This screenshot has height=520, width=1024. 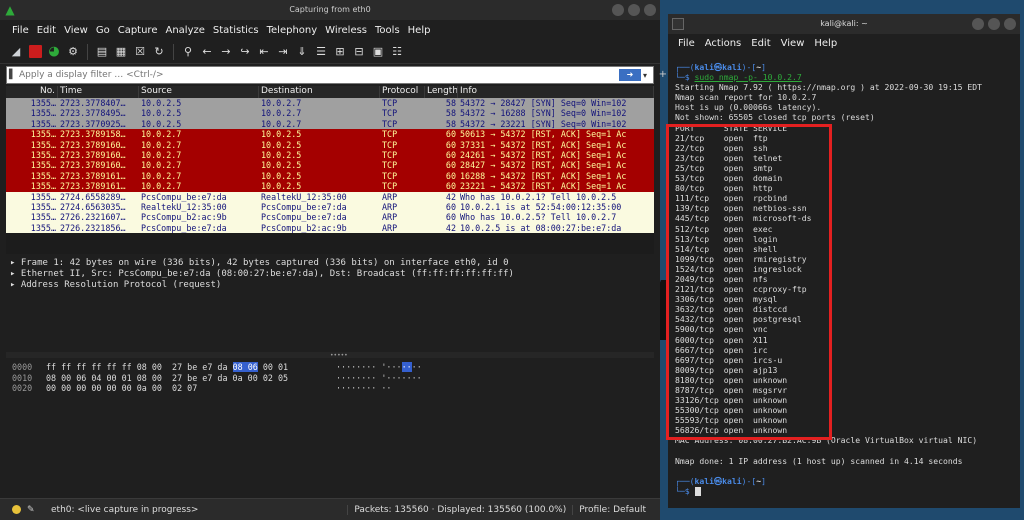 I want to click on terminal-menu-actions: Actions, so click(x=723, y=43).